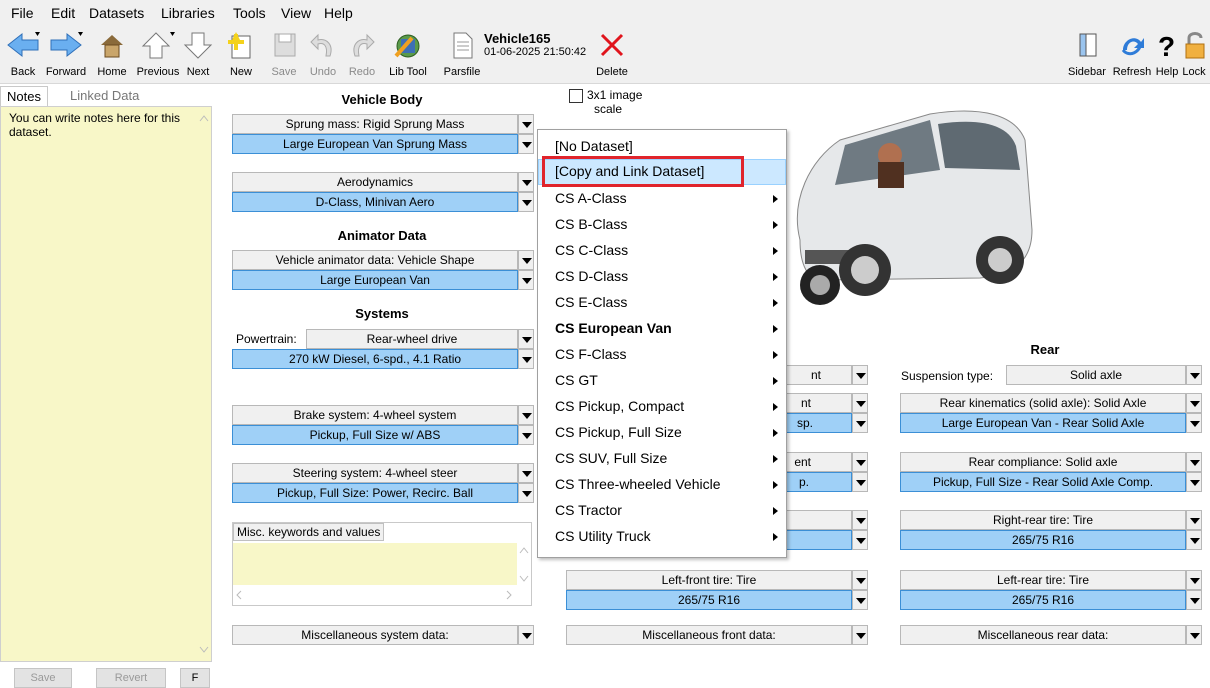  What do you see at coordinates (375, 124) in the screenshot?
I see `sprung-mass-selector: Sprung mass: Rigid Sprung Mass` at bounding box center [375, 124].